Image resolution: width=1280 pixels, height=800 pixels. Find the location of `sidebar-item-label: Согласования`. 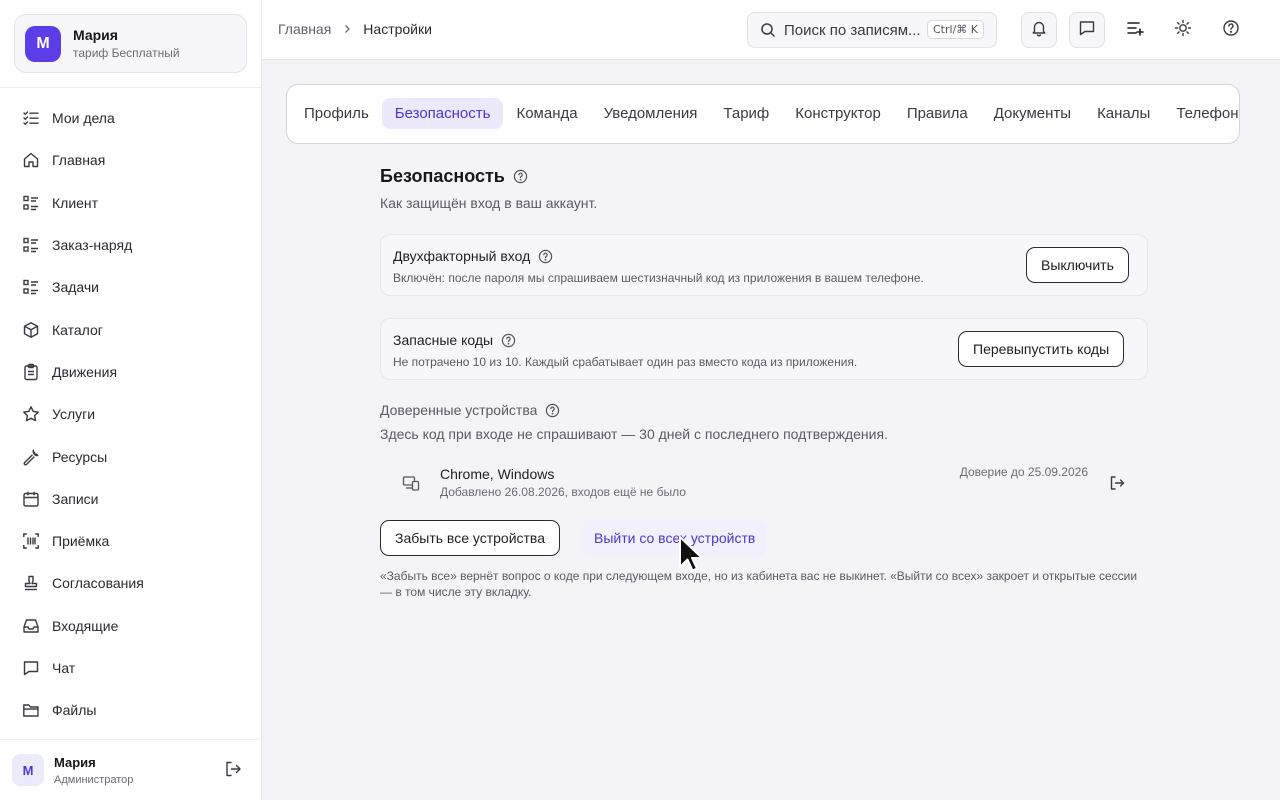

sidebar-item-label: Согласования is located at coordinates (98, 583).